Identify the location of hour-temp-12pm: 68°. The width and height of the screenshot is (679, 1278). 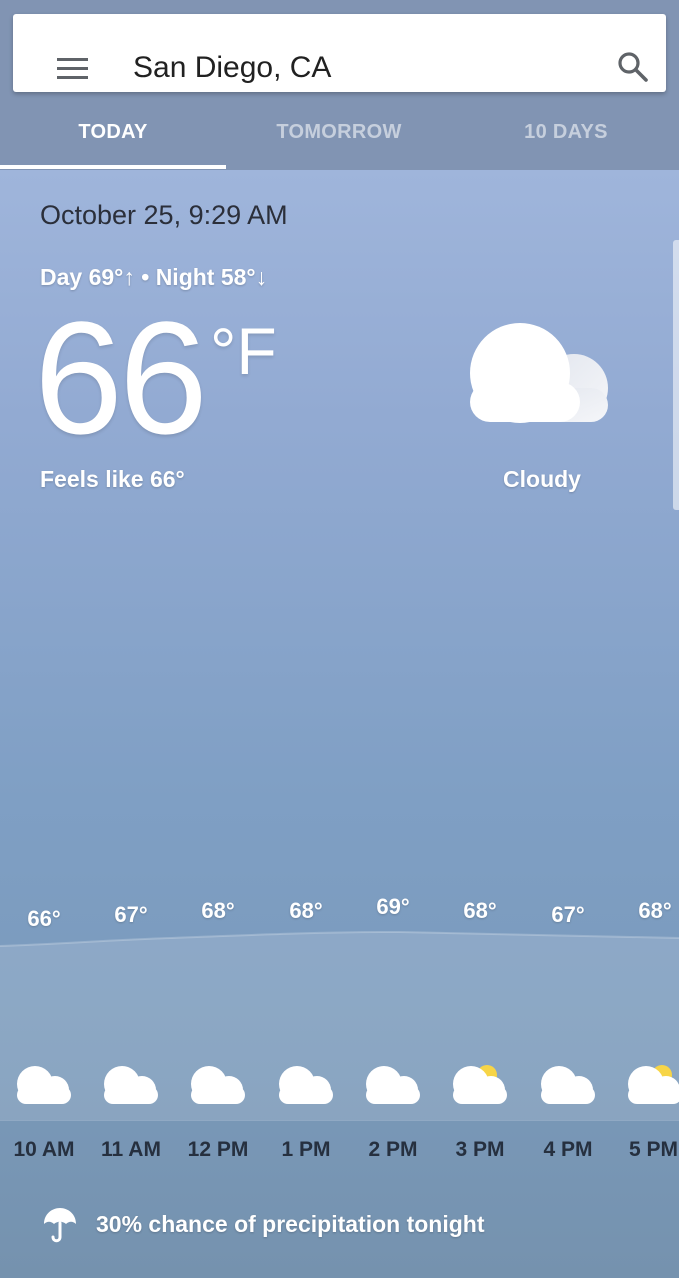
(218, 910).